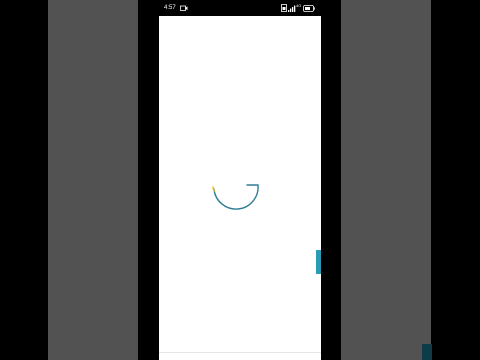  I want to click on network-label: 4G, so click(299, 5).